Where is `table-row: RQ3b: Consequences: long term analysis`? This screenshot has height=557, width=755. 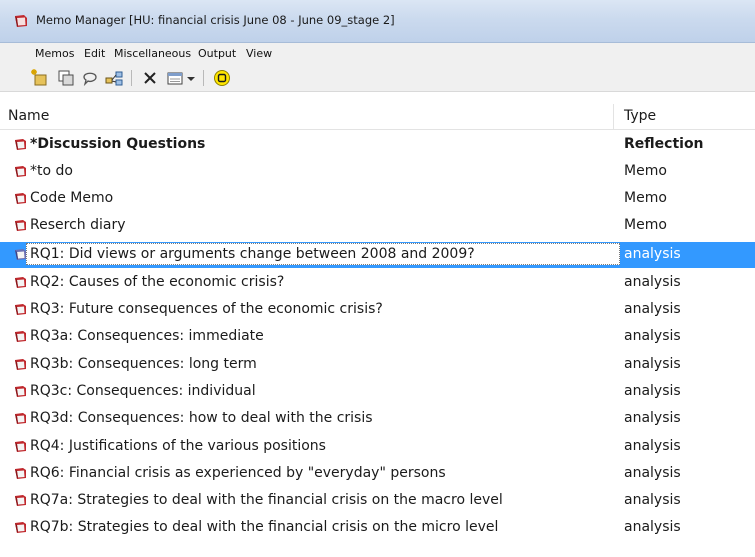
table-row: RQ3b: Consequences: long term analysis is located at coordinates (377, 365).